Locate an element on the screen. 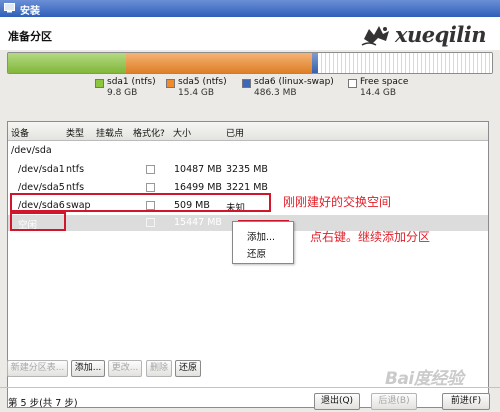 The image size is (500, 412). cell-device: /dev/sda1 is located at coordinates (41, 169).